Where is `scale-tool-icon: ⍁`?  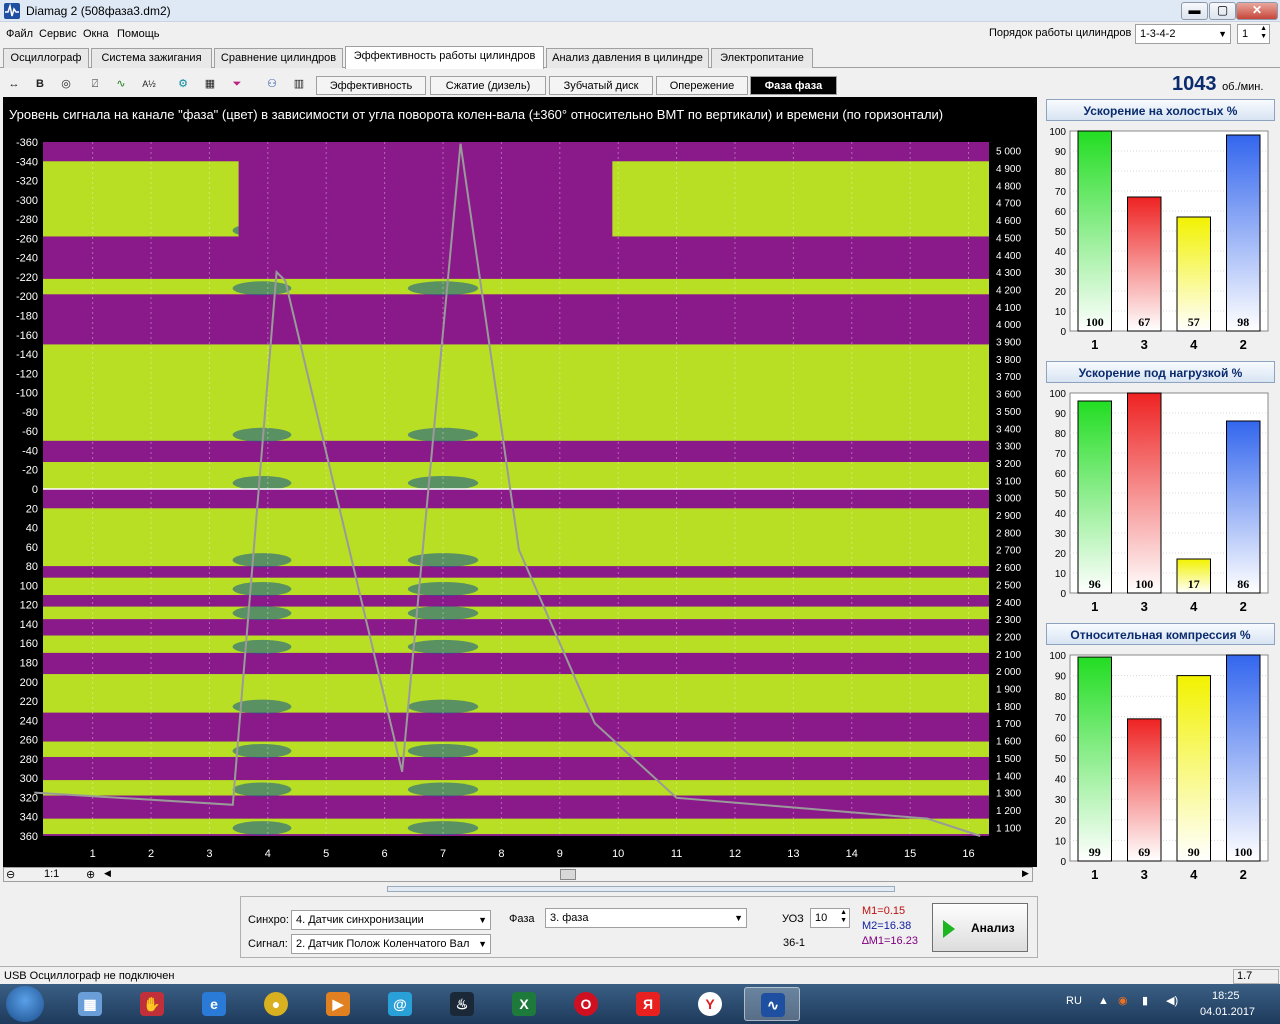 scale-tool-icon: ⍁ is located at coordinates (95, 84).